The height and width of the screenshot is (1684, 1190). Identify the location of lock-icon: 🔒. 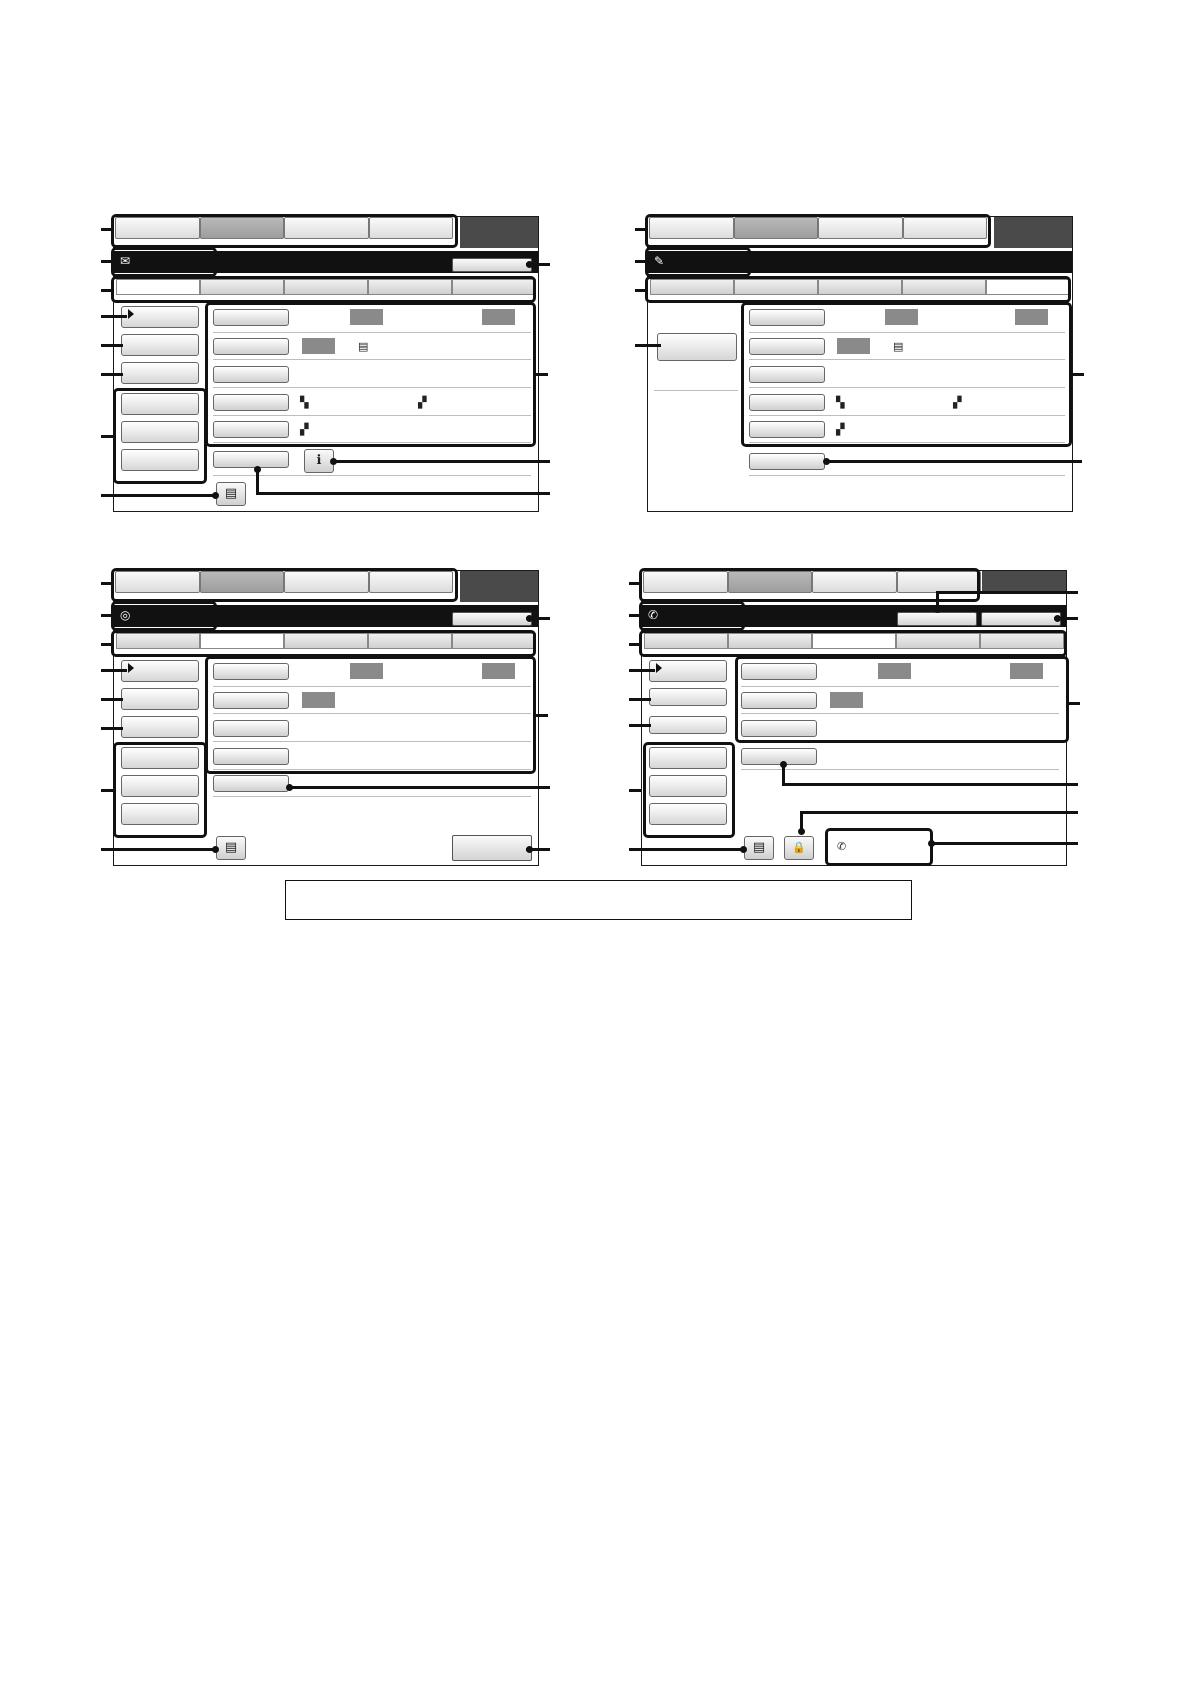
(799, 848).